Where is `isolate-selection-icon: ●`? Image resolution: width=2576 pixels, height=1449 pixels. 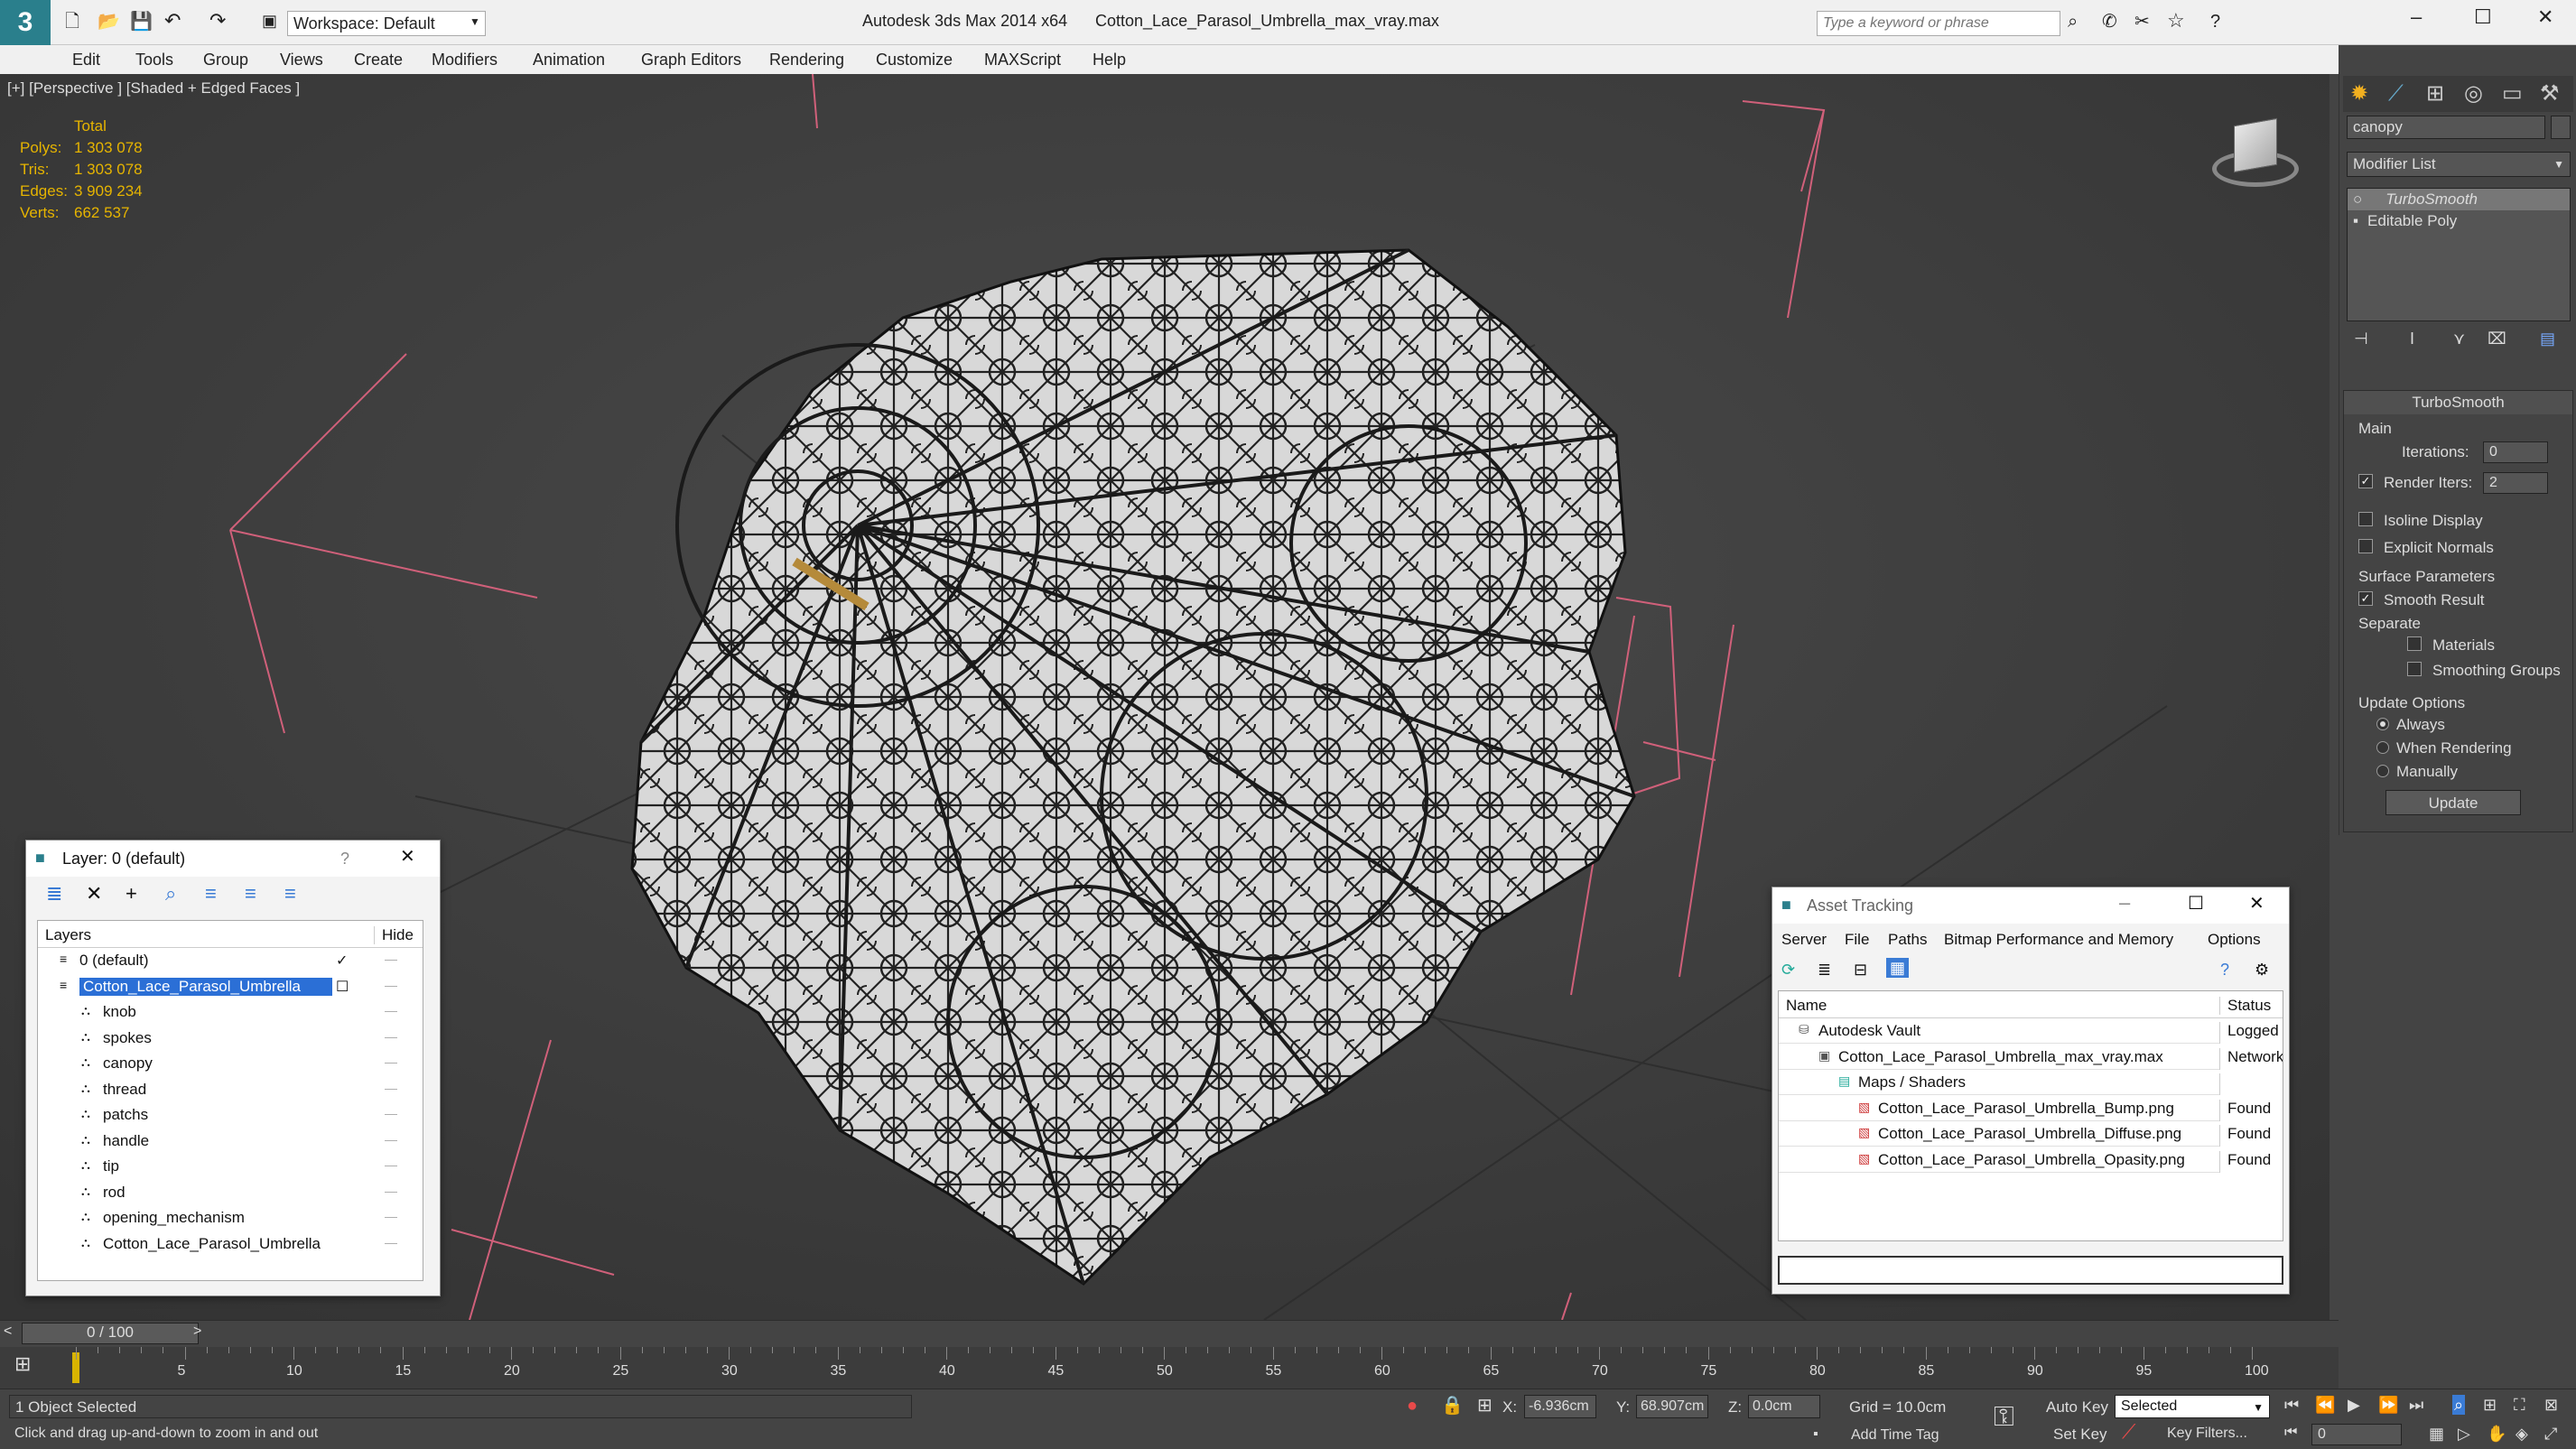 isolate-selection-icon: ● is located at coordinates (1412, 1406).